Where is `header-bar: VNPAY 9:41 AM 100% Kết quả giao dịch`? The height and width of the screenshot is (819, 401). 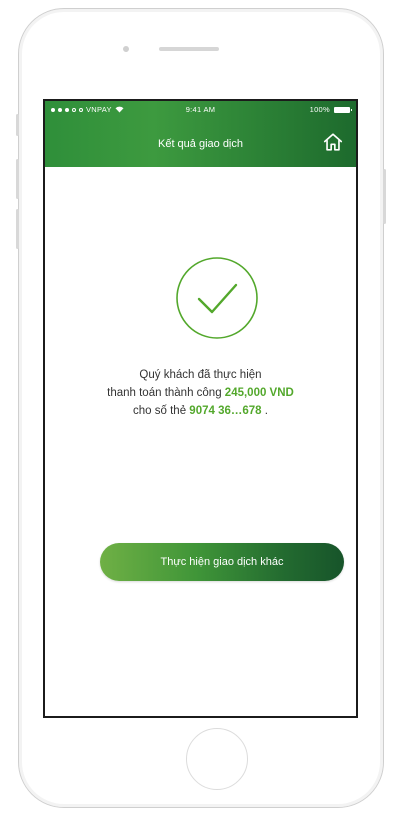
header-bar: VNPAY 9:41 AM 100% Kết quả giao dịch is located at coordinates (200, 134).